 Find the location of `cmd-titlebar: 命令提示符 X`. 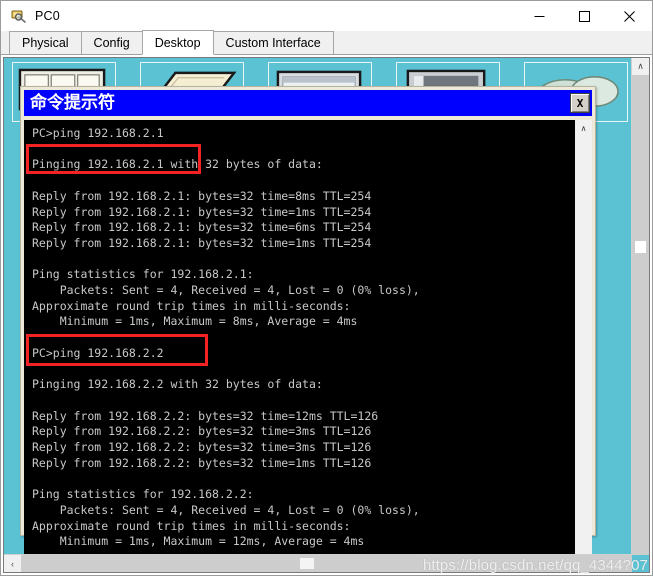

cmd-titlebar: 命令提示符 X is located at coordinates (308, 103).